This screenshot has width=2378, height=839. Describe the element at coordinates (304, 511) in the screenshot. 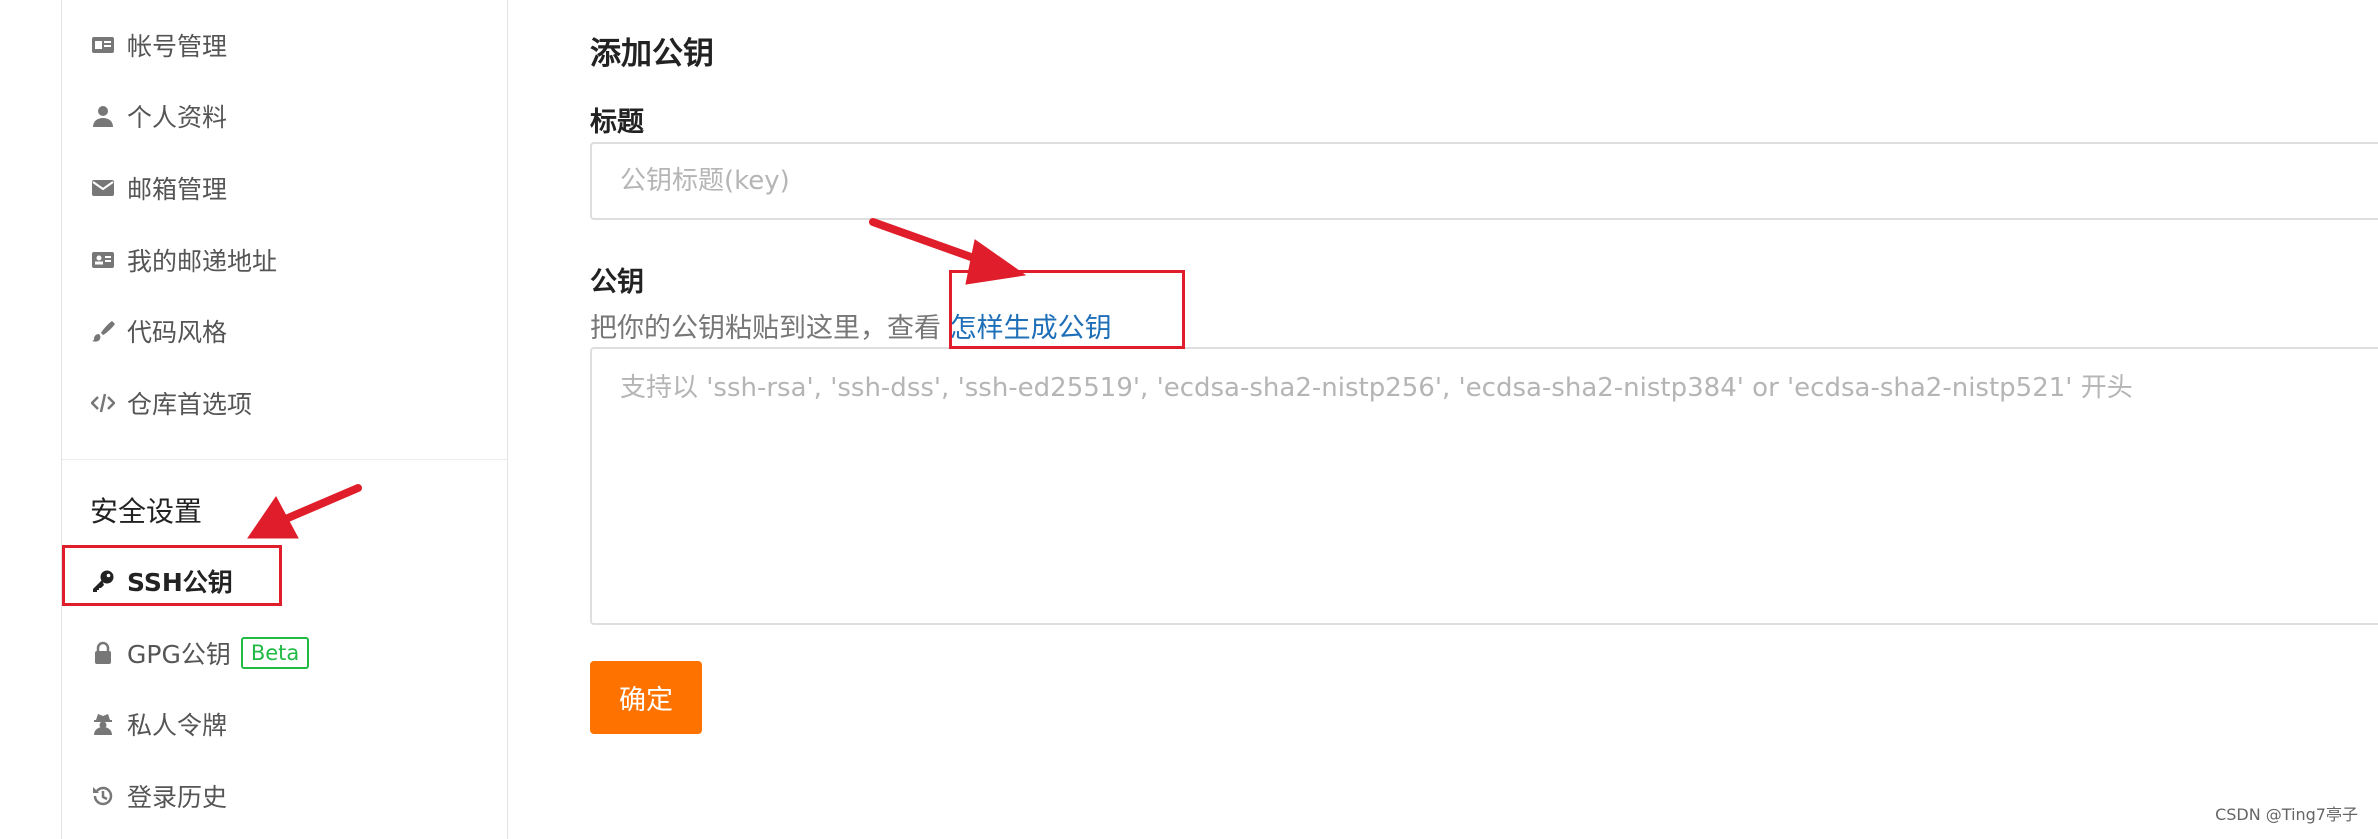

I see `arrow-to-ssh` at that location.